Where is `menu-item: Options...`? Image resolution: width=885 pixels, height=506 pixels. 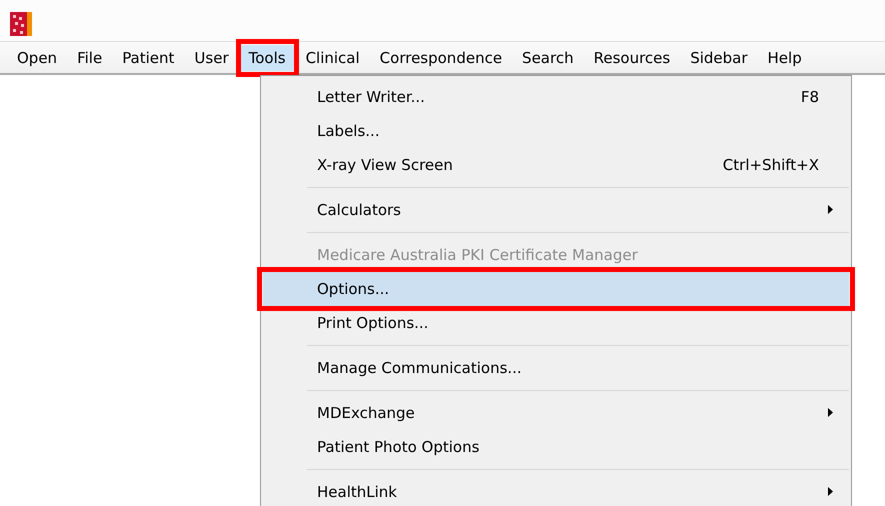
menu-item: Options... is located at coordinates (556, 289).